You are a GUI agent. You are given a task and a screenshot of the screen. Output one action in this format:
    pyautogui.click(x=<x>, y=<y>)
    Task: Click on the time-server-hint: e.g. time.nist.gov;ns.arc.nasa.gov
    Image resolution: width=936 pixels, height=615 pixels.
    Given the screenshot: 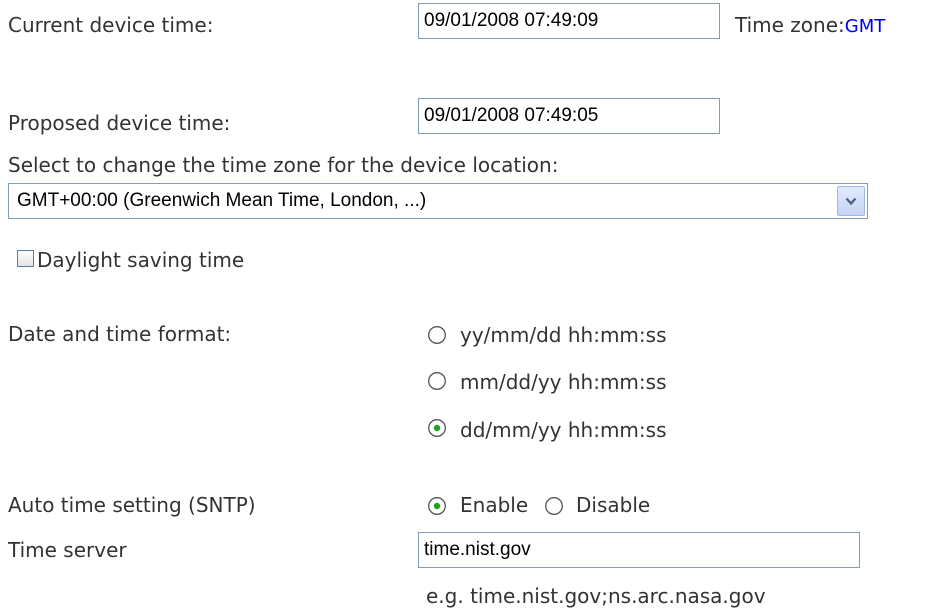 What is the action you would take?
    pyautogui.click(x=596, y=596)
    